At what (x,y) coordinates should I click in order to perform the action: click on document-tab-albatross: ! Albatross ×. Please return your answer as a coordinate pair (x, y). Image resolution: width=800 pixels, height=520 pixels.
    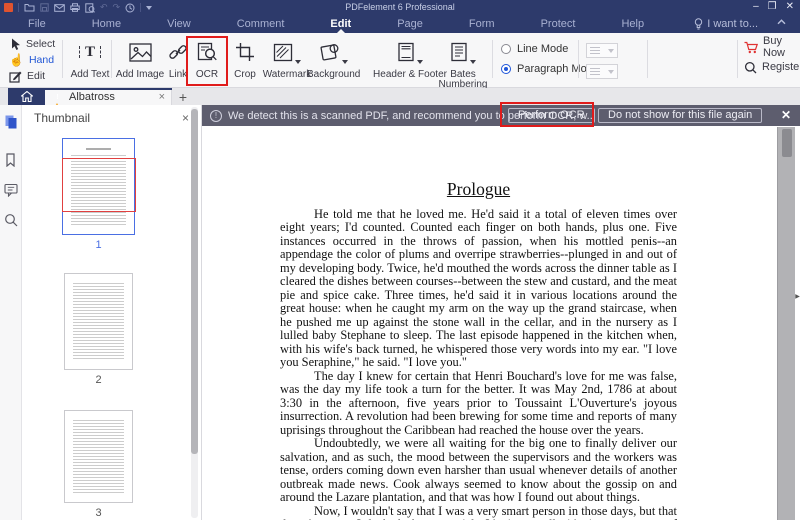
    Looking at the image, I should click on (108, 101).